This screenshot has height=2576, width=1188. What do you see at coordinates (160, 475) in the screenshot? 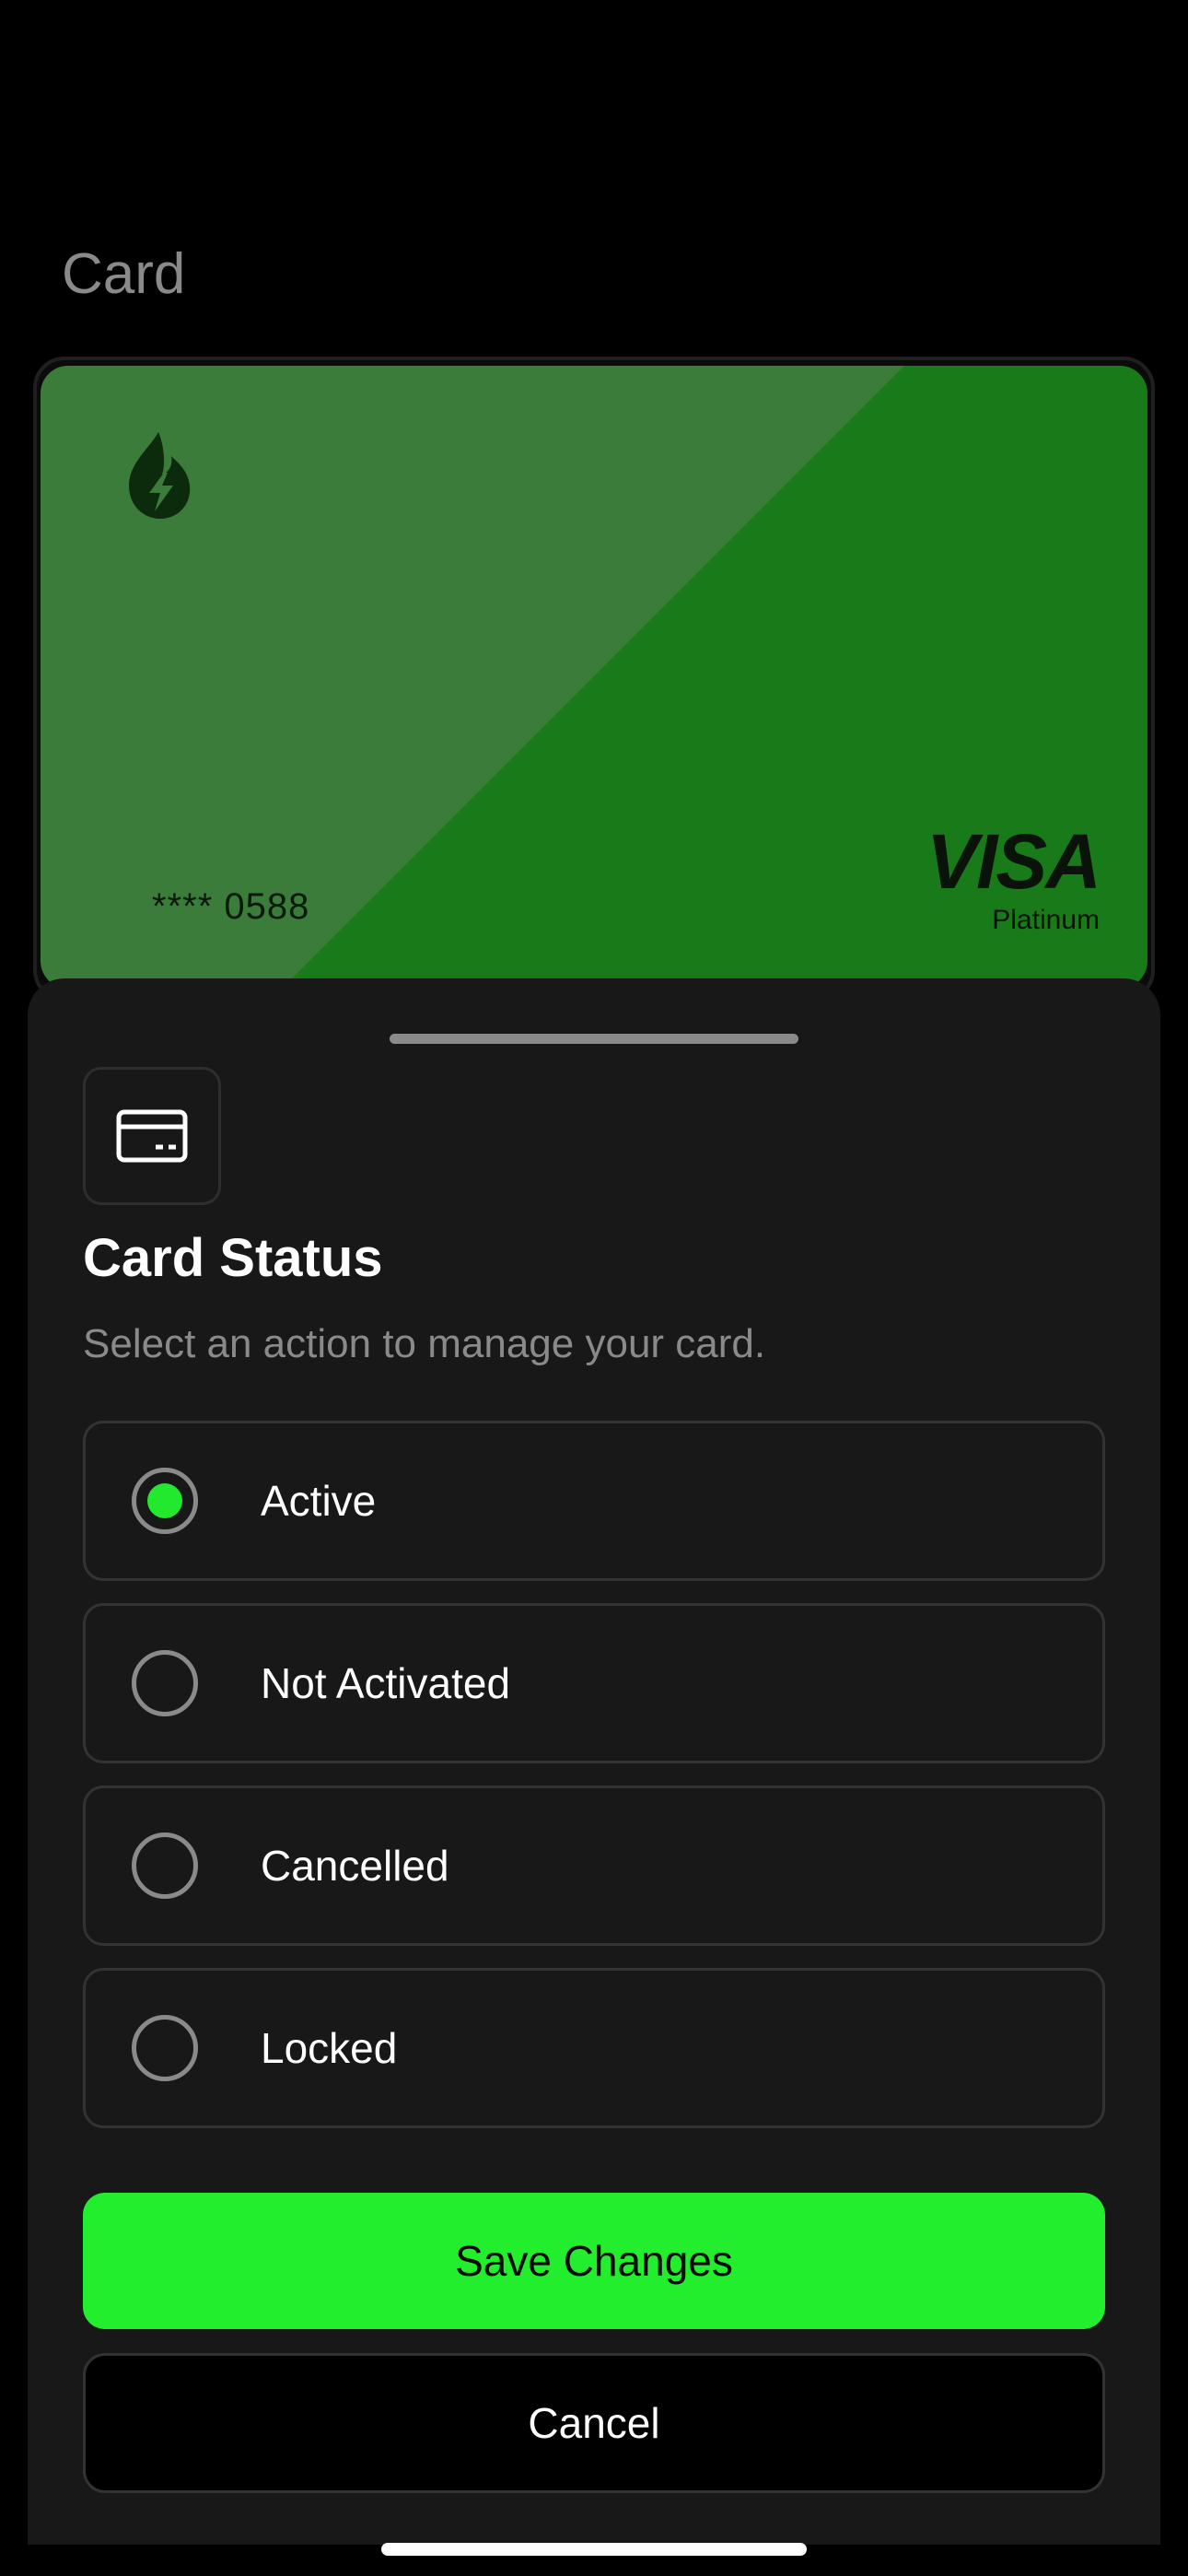
I see `lightning-flame-icon` at bounding box center [160, 475].